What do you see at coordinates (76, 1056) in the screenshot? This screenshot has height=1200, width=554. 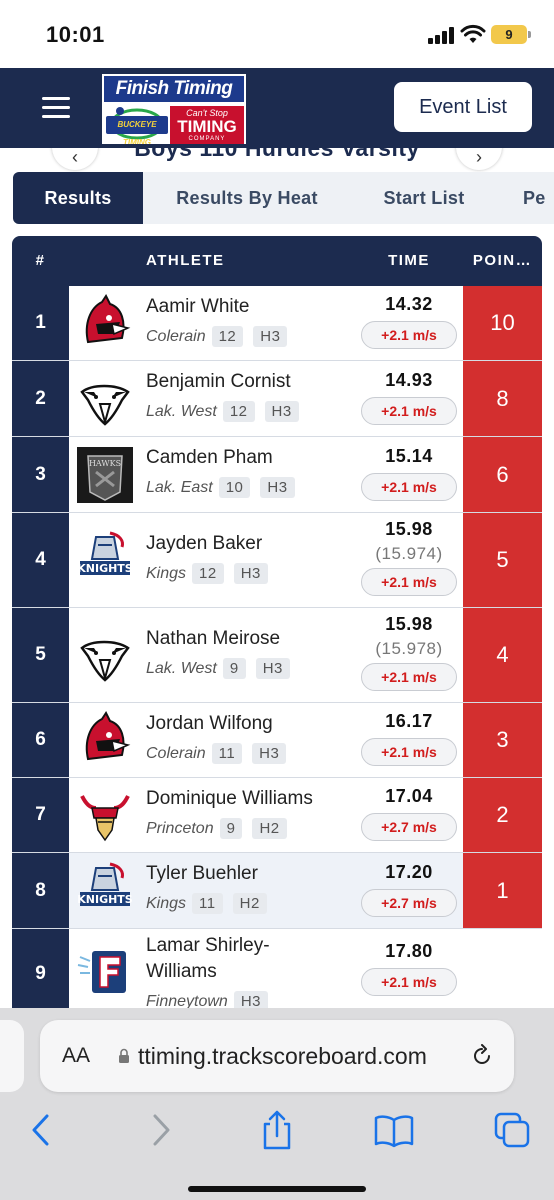 I see `reader-options-button: AA` at bounding box center [76, 1056].